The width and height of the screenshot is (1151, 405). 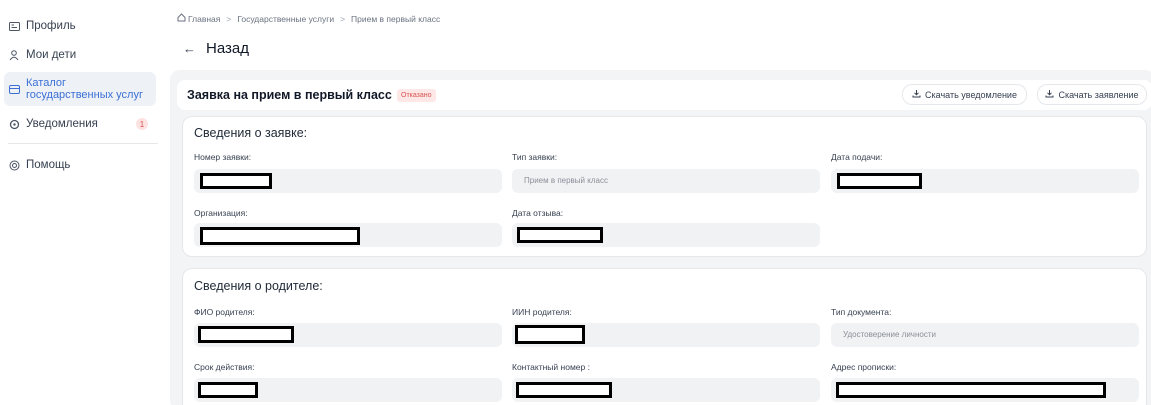 What do you see at coordinates (535, 157) in the screenshot?
I see `request-type-label: Тип заявки:` at bounding box center [535, 157].